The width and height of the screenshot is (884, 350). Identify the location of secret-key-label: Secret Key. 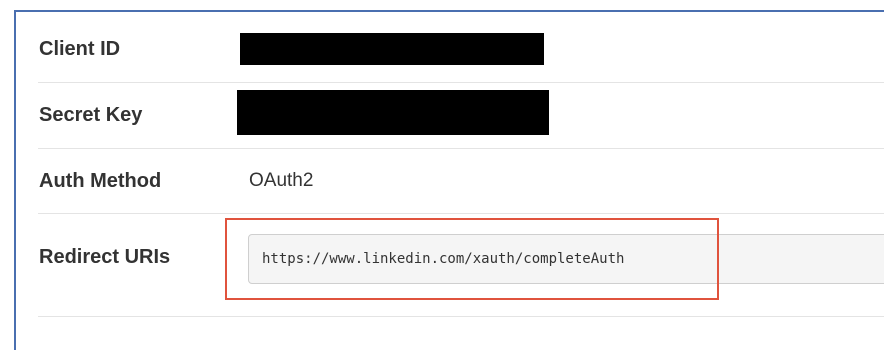
(91, 115).